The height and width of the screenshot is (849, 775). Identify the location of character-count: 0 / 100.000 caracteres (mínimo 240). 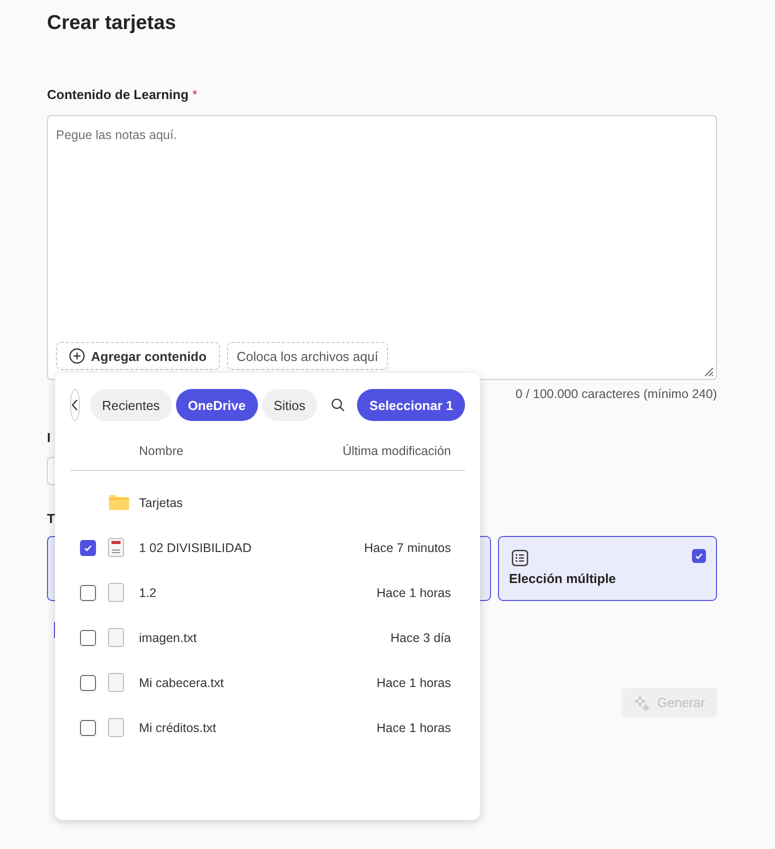
(616, 394).